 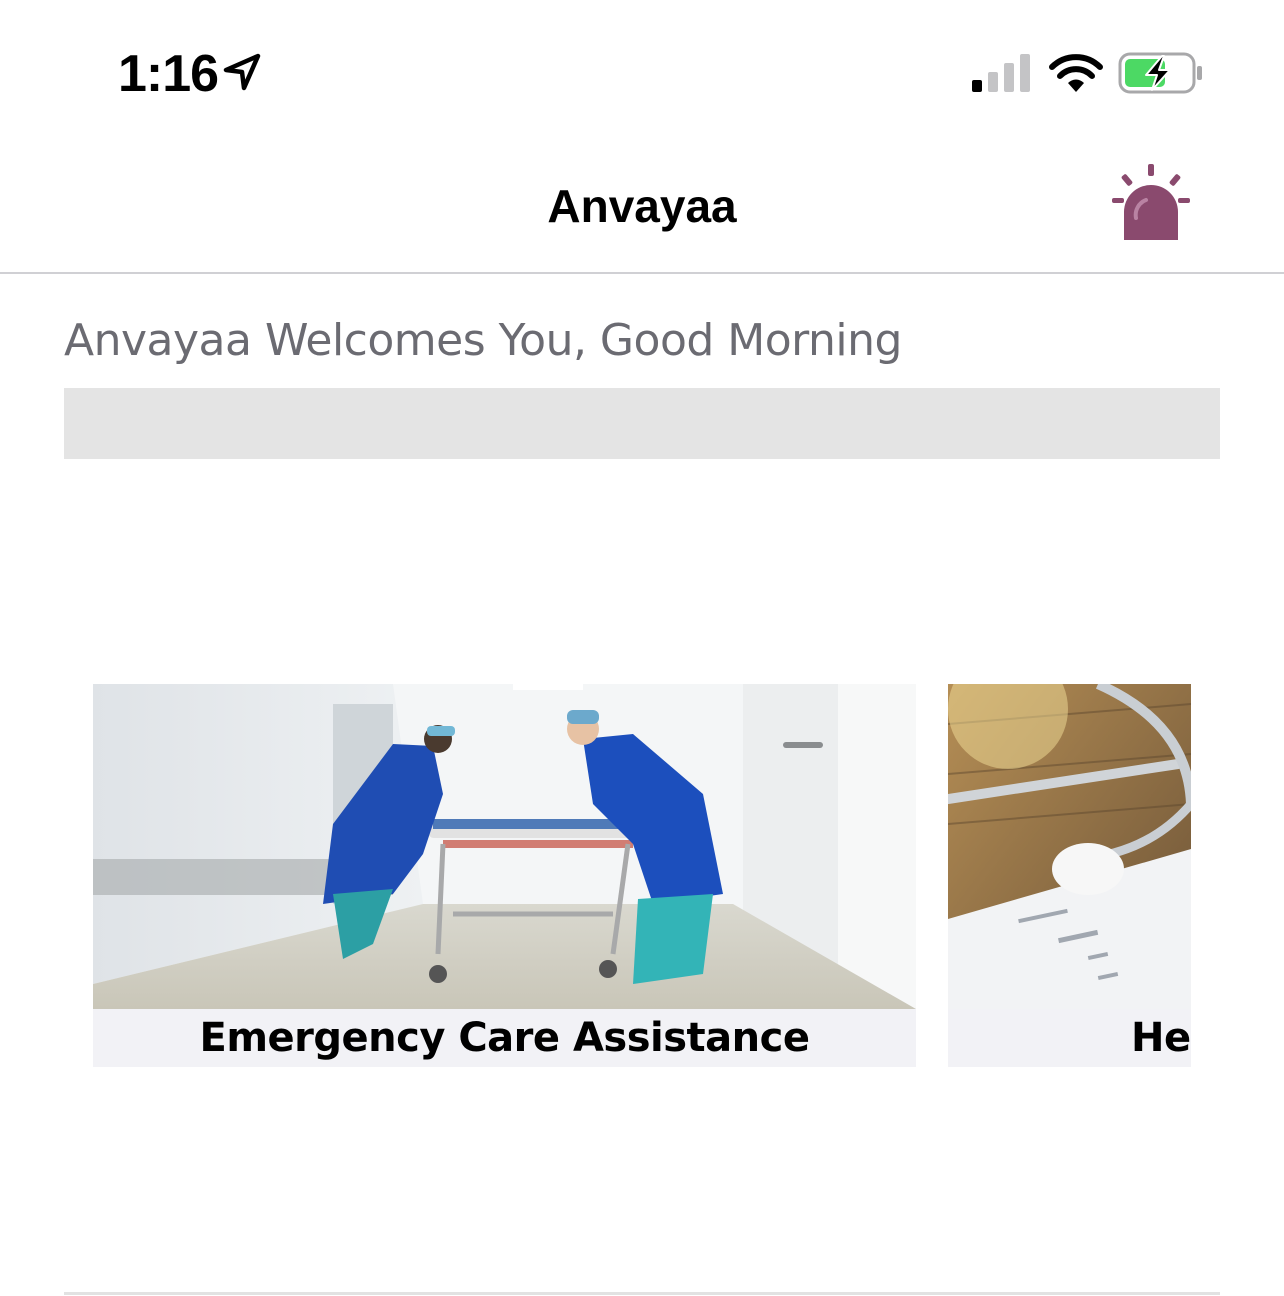 I want to click on emergency-alarm-icon, so click(x=1151, y=203).